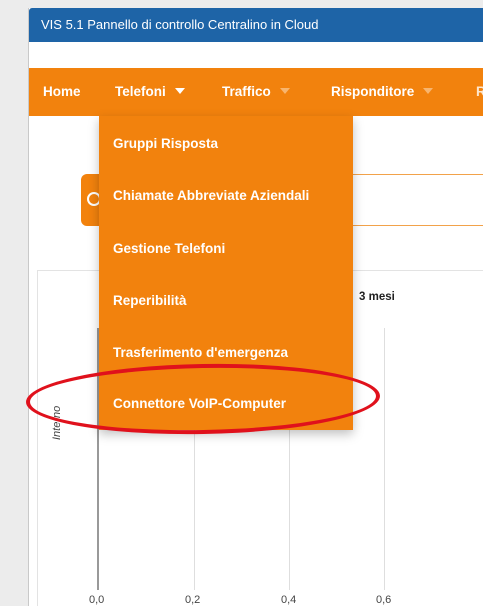 The width and height of the screenshot is (483, 606). I want to click on nav-item-partial-label: R, so click(479, 91).